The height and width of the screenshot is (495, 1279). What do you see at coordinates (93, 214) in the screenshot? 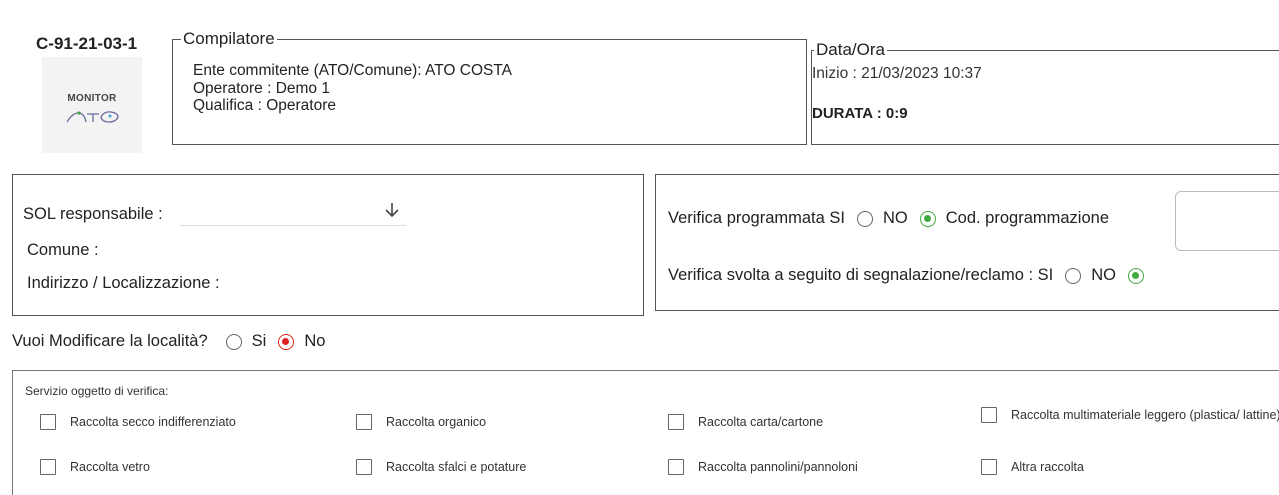
I see `sol-label: SOL responsabile :` at bounding box center [93, 214].